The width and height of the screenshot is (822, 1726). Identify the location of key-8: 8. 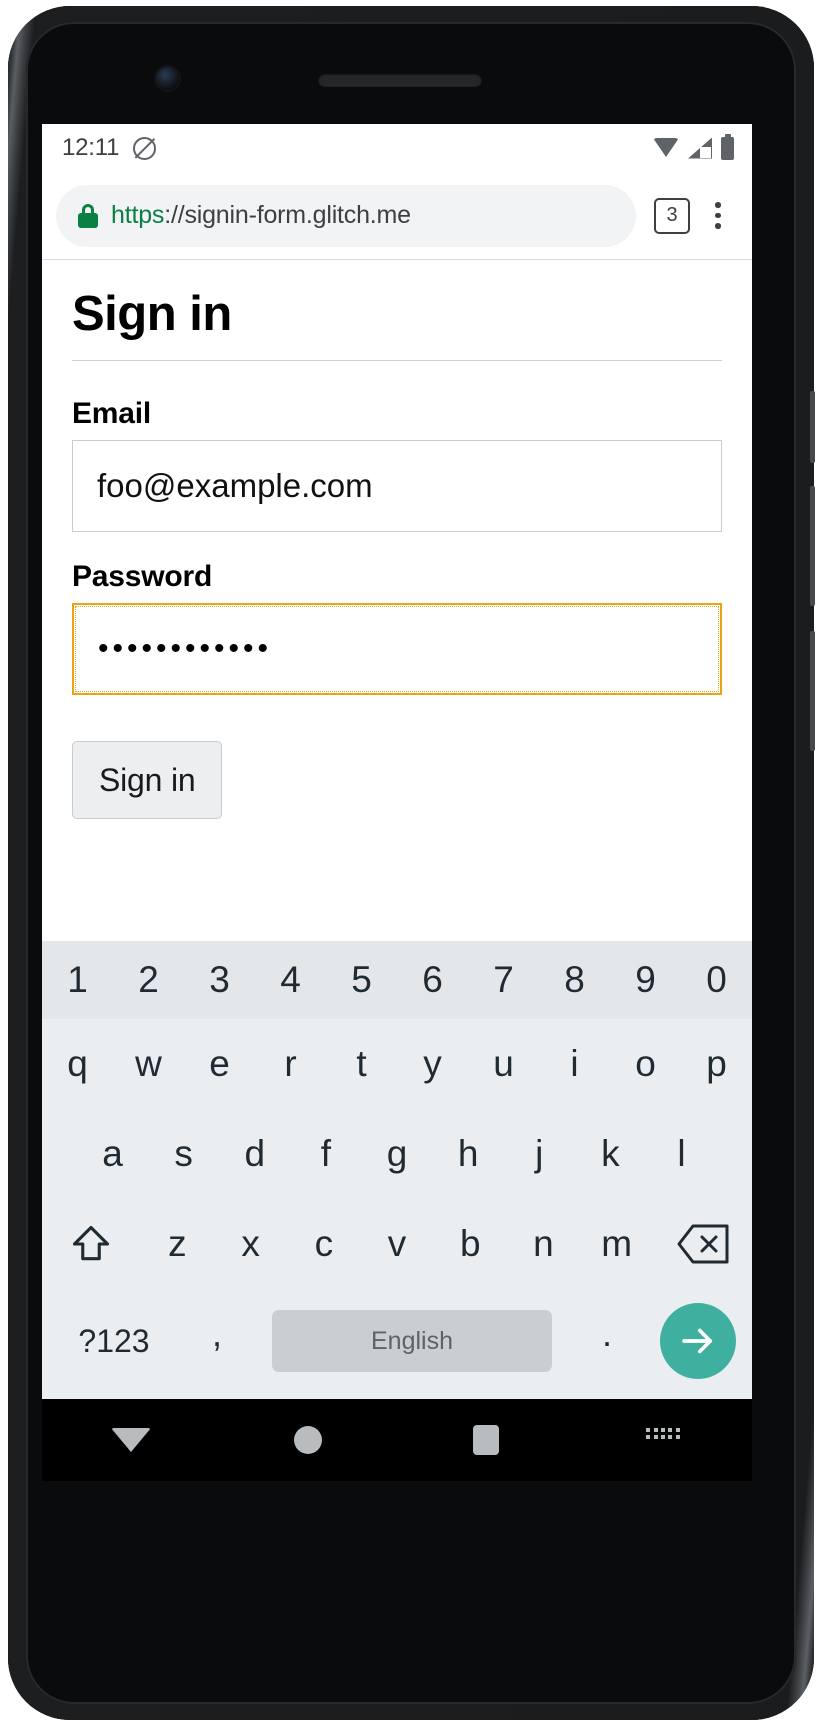
(574, 980).